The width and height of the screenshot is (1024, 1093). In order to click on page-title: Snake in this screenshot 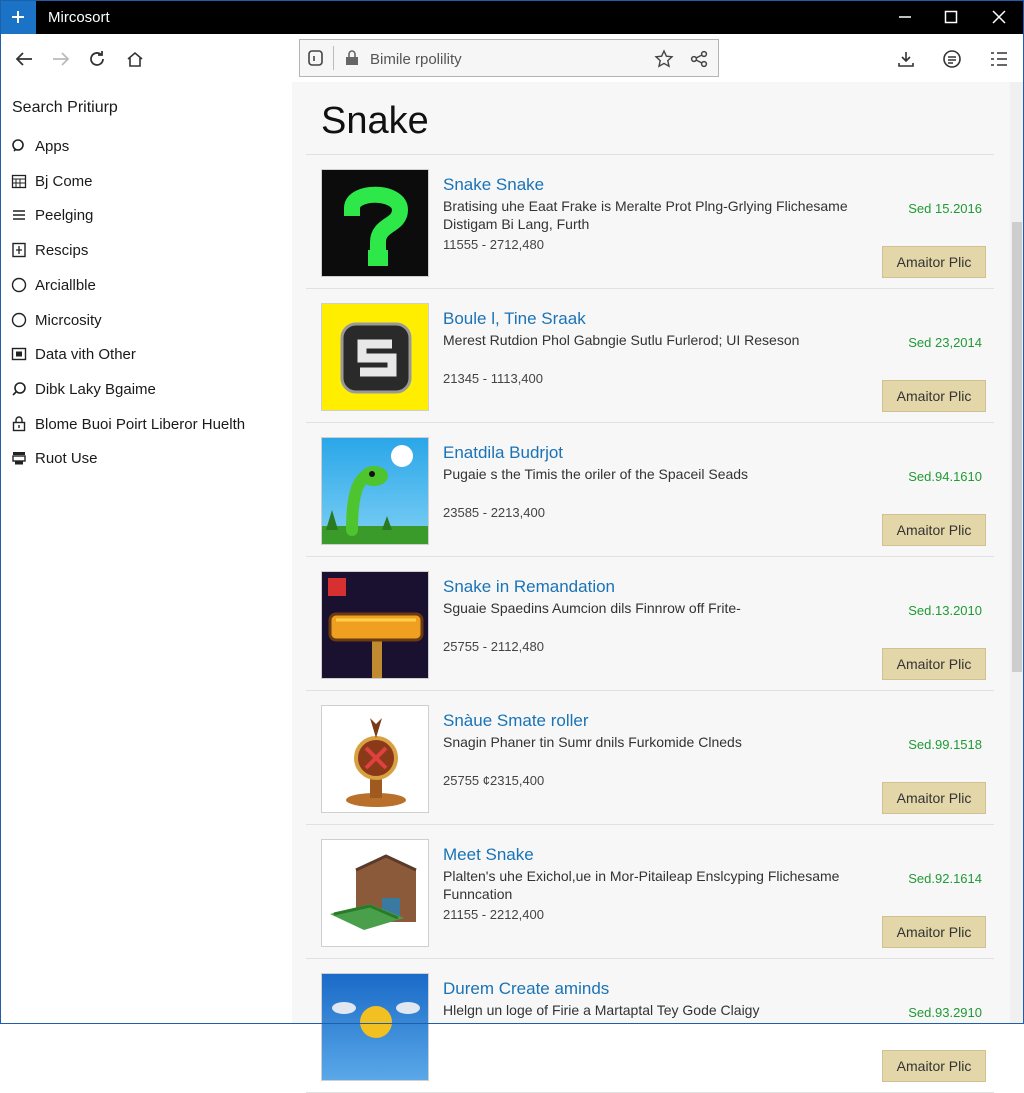, I will do `click(375, 121)`.